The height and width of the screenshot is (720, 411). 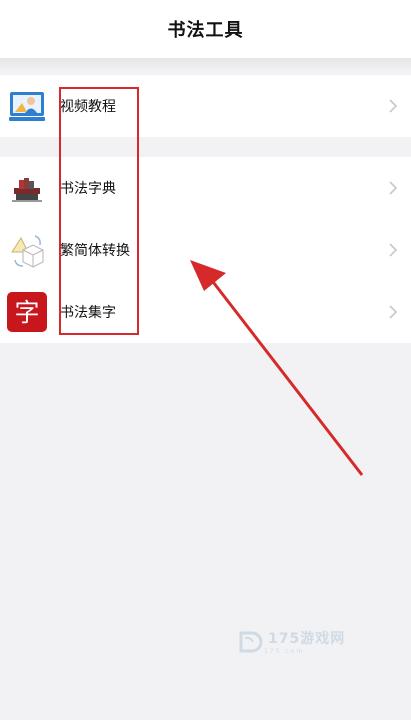 What do you see at coordinates (284, 651) in the screenshot?
I see `watermark-sub: 175.com` at bounding box center [284, 651].